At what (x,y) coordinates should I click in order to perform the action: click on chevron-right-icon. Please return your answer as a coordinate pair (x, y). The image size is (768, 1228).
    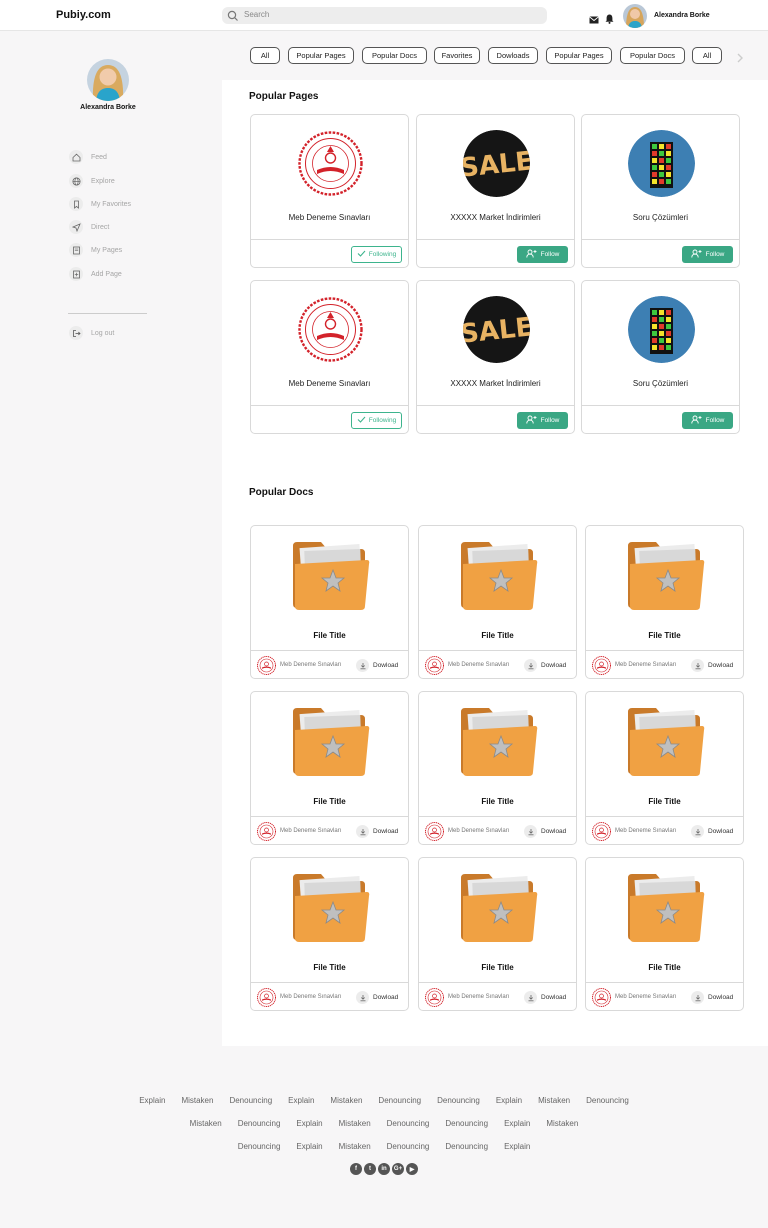
    Looking at the image, I should click on (740, 59).